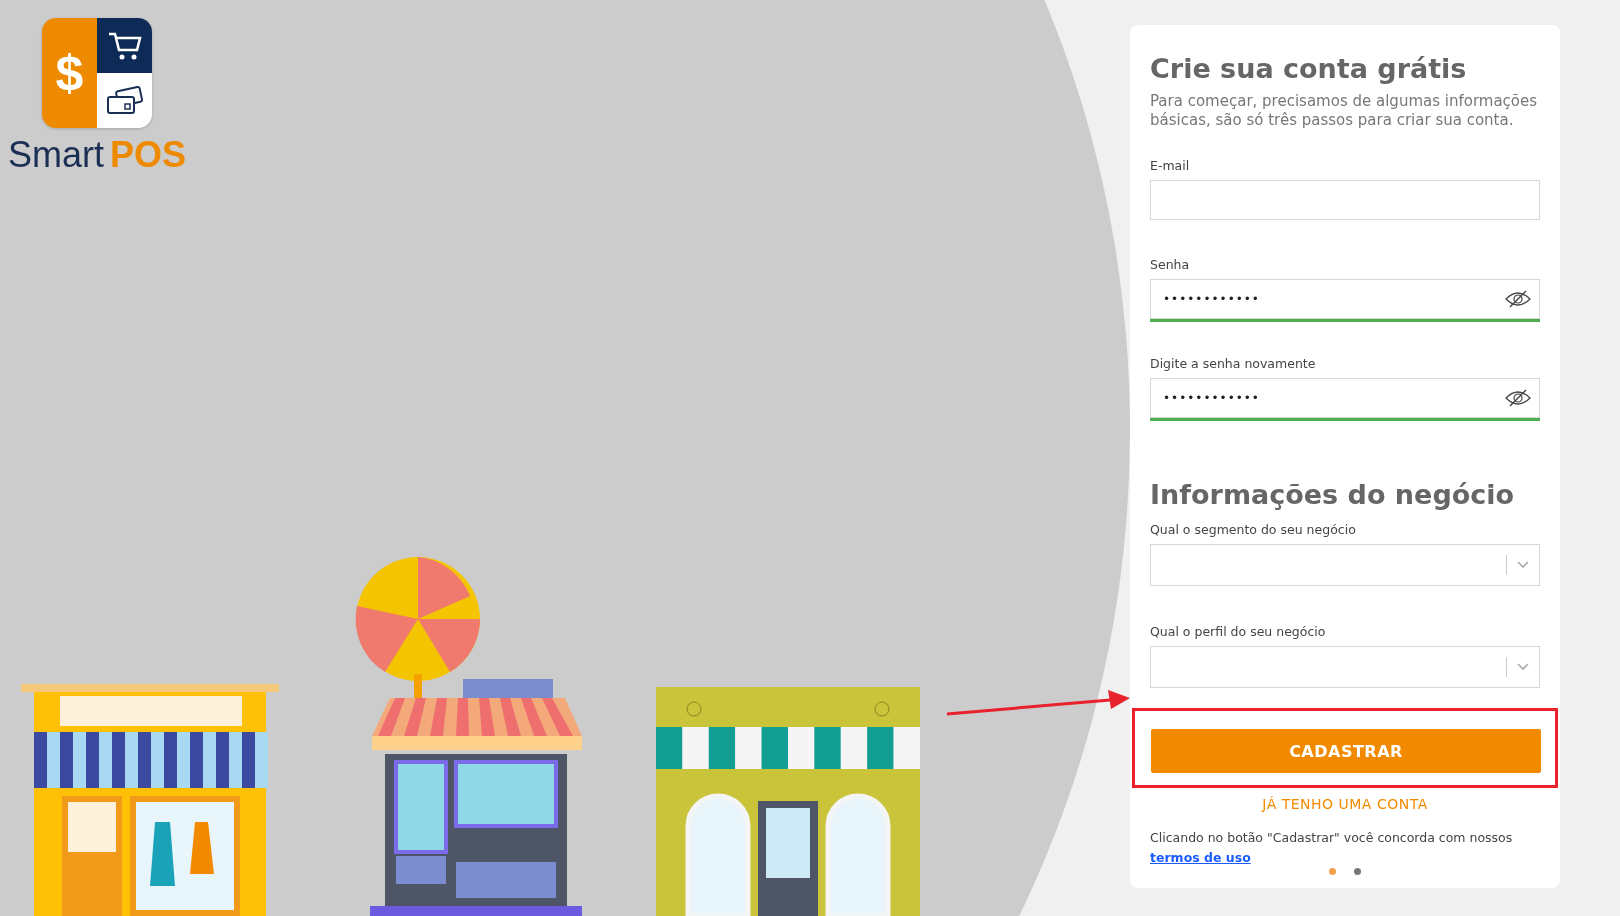 This screenshot has height=916, width=1620. What do you see at coordinates (1238, 631) in the screenshot?
I see `field-label: Qual o perfil do seu negócio` at bounding box center [1238, 631].